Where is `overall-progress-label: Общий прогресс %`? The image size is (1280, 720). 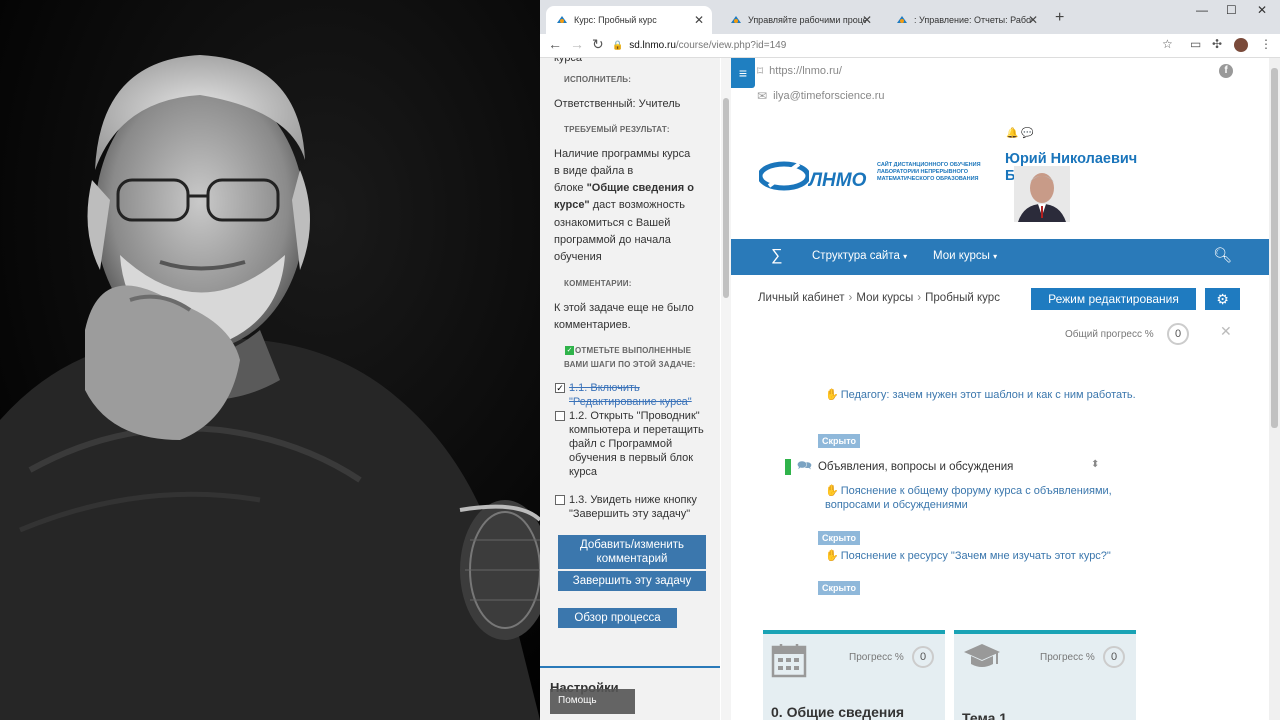 overall-progress-label: Общий прогресс % is located at coordinates (1109, 334).